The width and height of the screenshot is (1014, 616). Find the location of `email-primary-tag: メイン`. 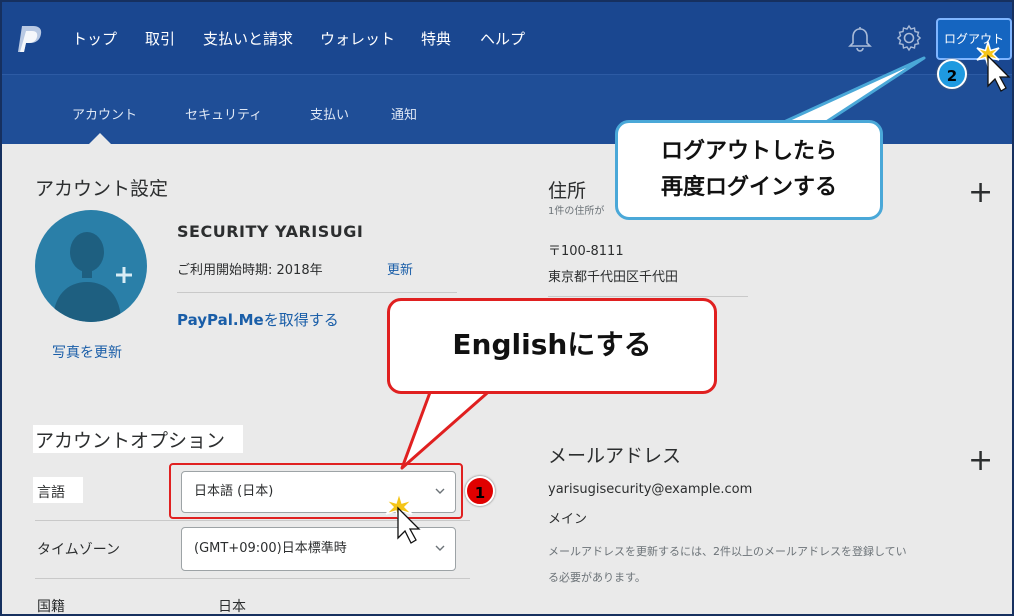

email-primary-tag: メイン is located at coordinates (568, 519).